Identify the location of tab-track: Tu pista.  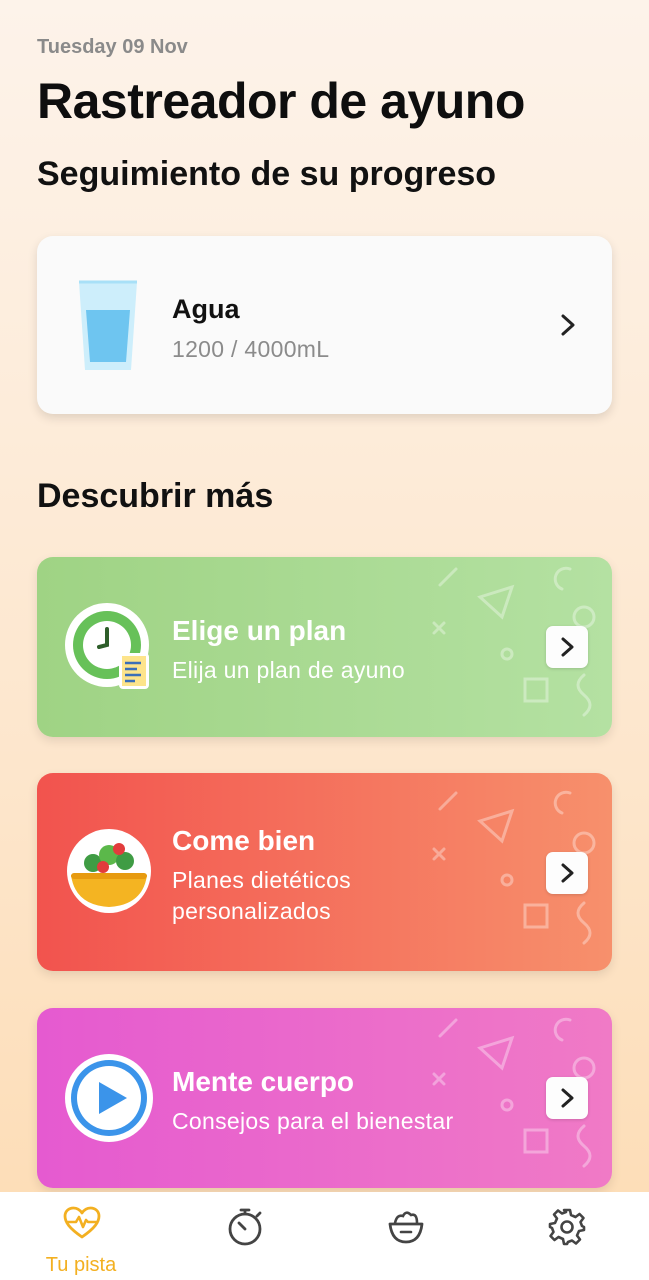
(81, 1236).